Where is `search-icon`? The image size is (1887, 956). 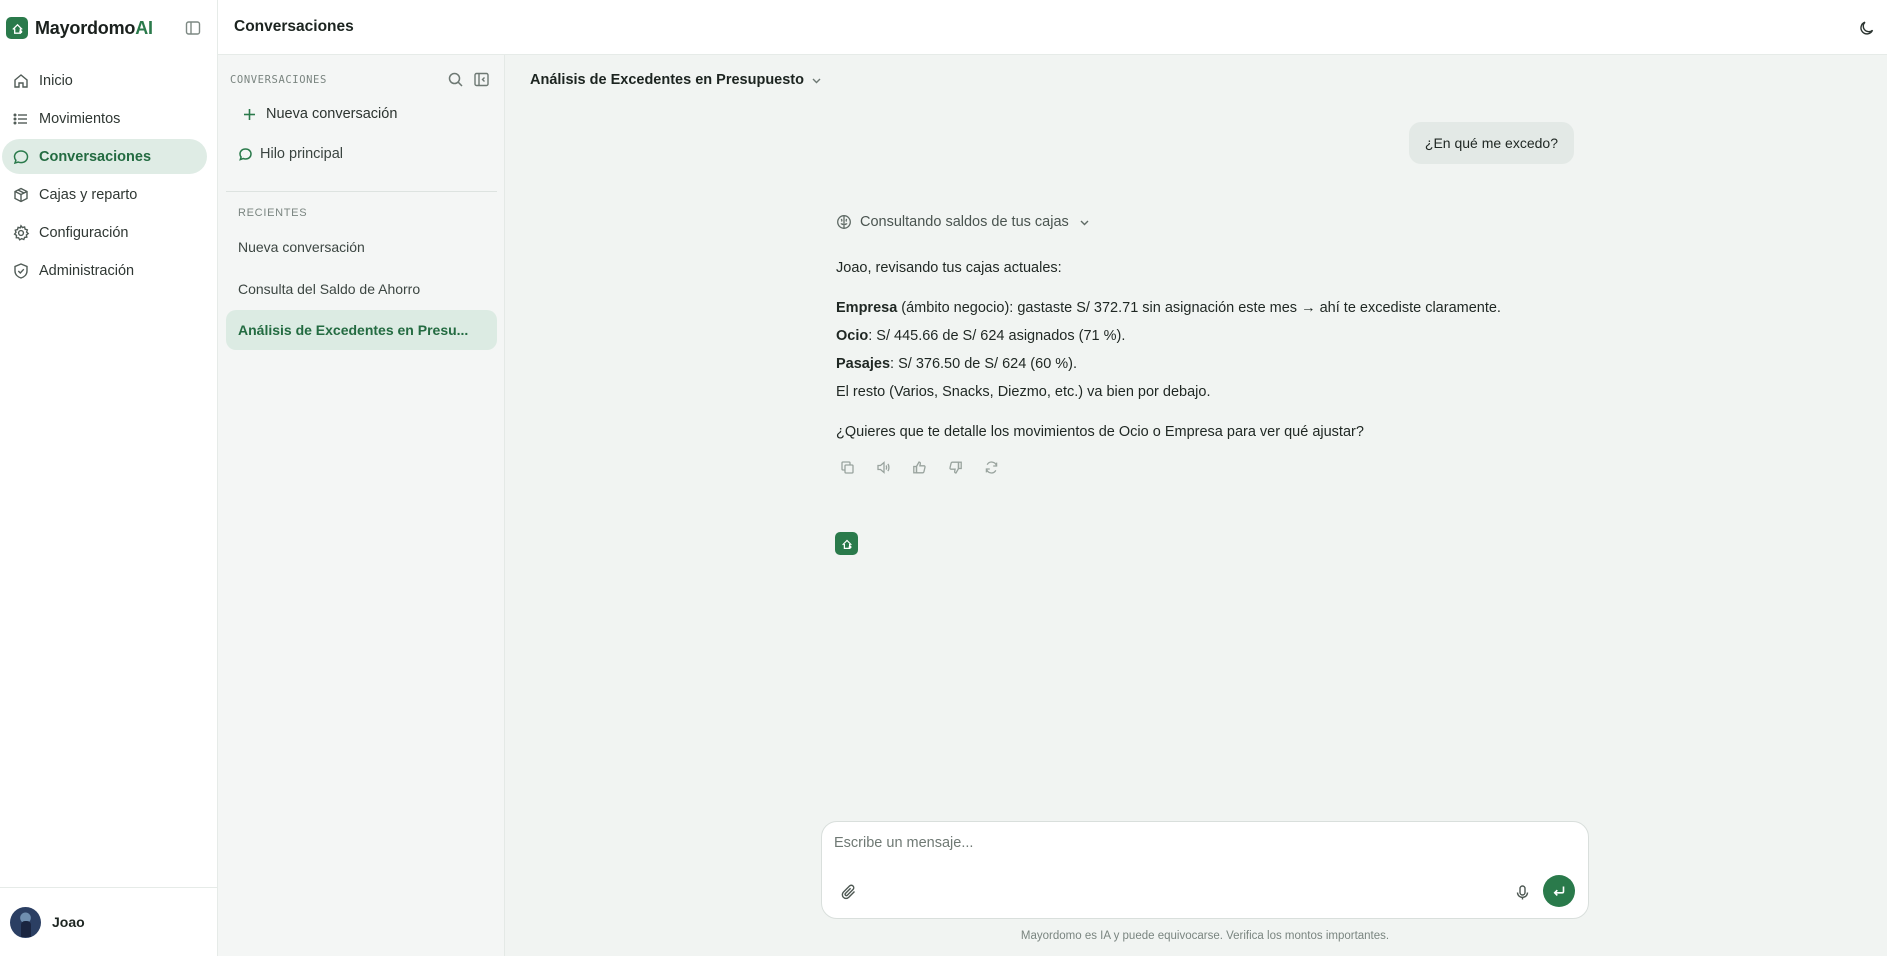
search-icon is located at coordinates (455, 79).